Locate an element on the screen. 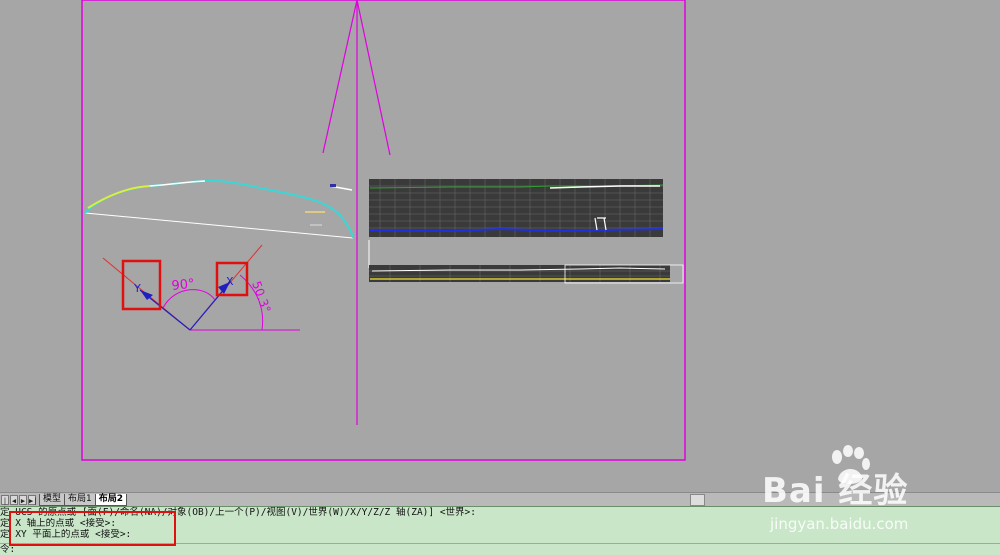  horizontal-scroll-button is located at coordinates (697, 500).